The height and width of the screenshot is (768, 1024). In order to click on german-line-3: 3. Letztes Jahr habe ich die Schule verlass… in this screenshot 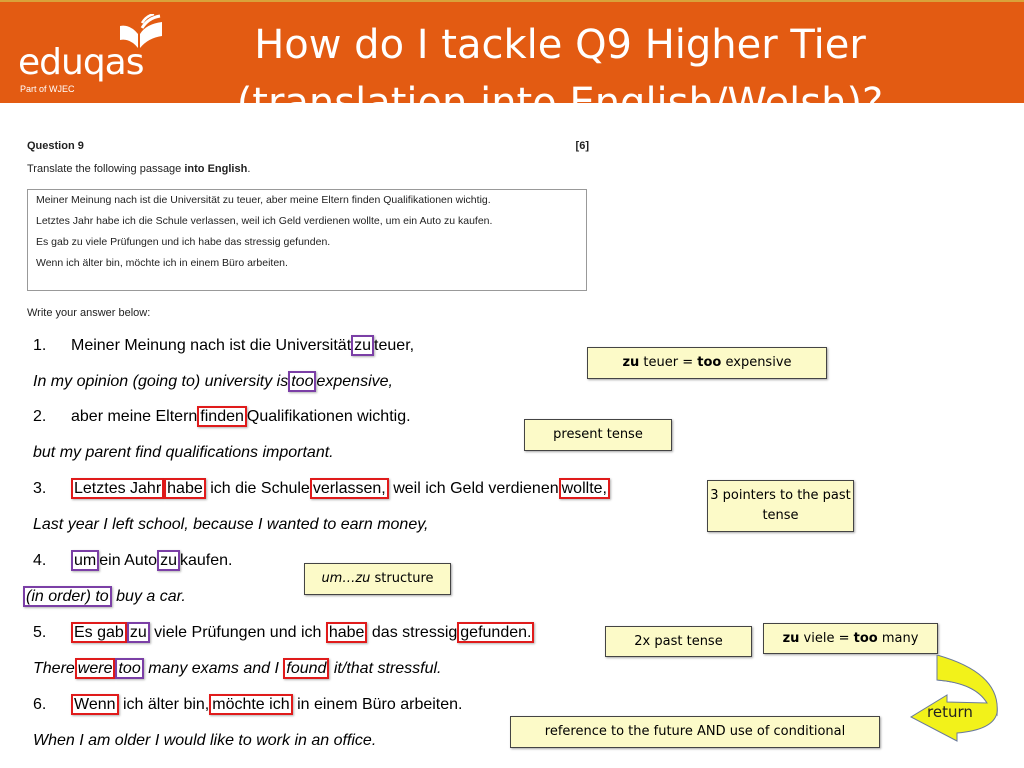, I will do `click(321, 488)`.